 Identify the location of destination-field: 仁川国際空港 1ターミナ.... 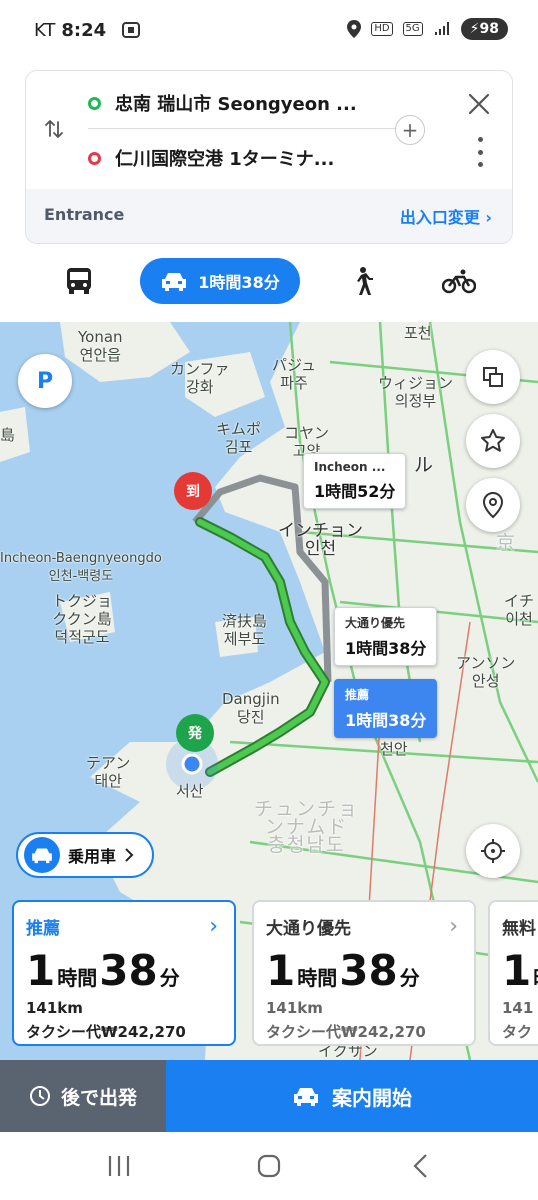
(211, 158).